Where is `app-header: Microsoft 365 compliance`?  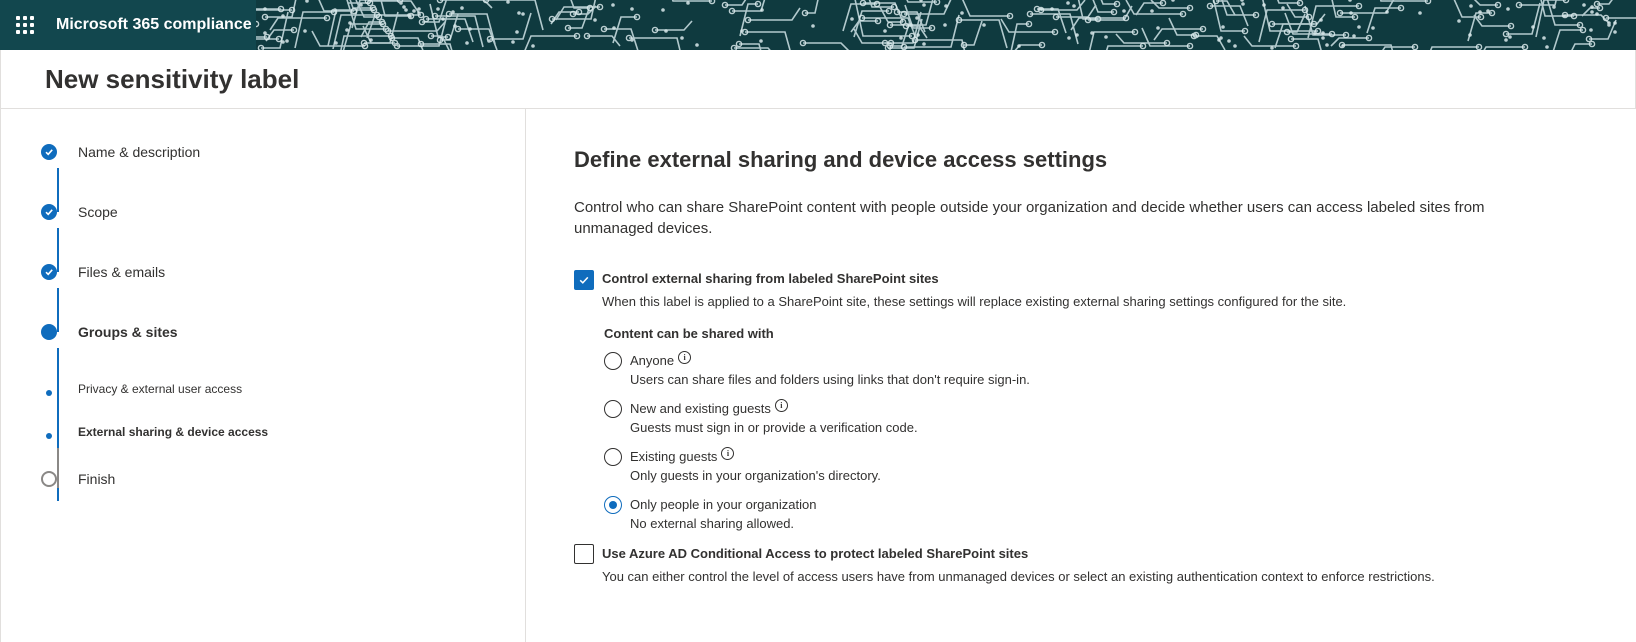 app-header: Microsoft 365 compliance is located at coordinates (818, 25).